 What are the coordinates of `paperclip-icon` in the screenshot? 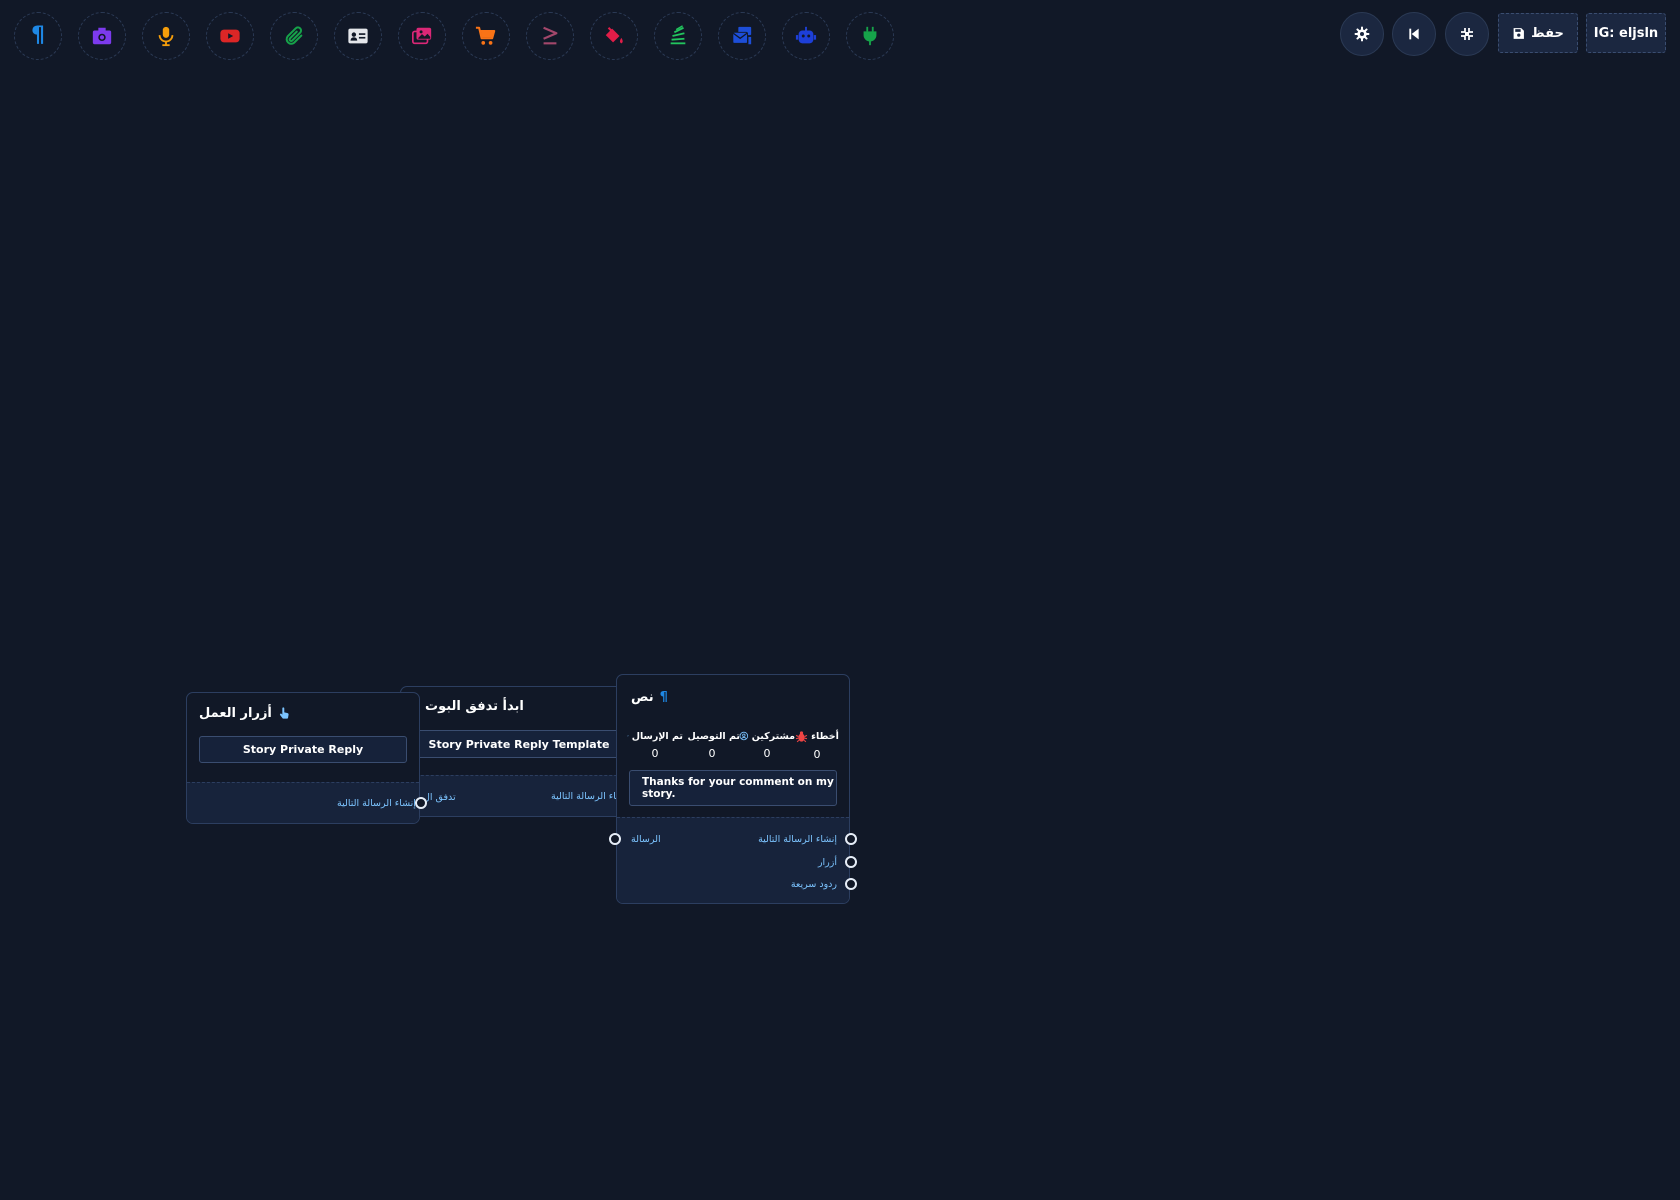 It's located at (294, 35).